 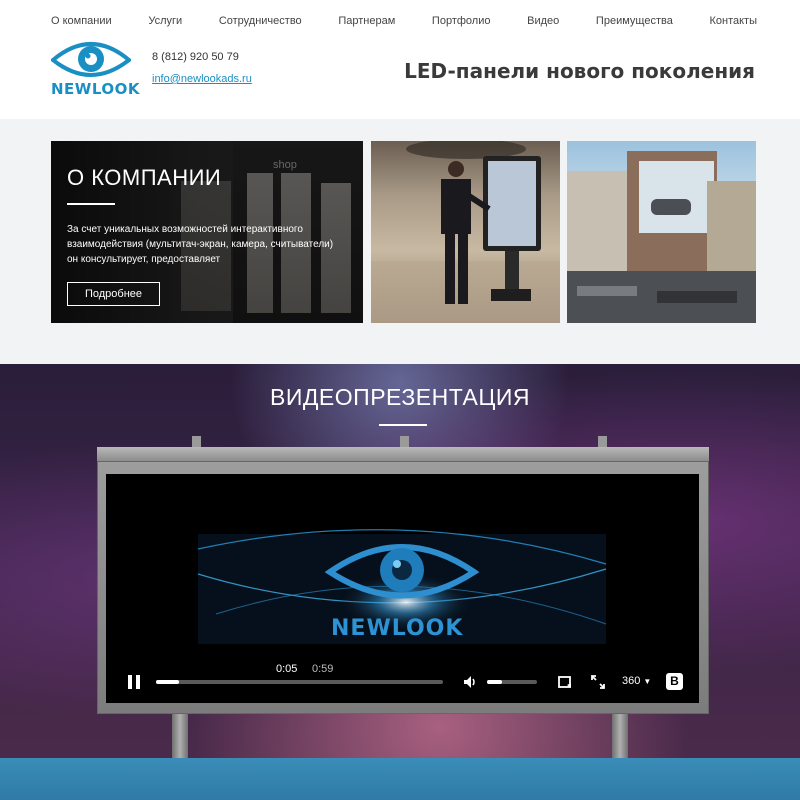 I want to click on nav-item-portfolio: Портфолио, so click(x=461, y=21).